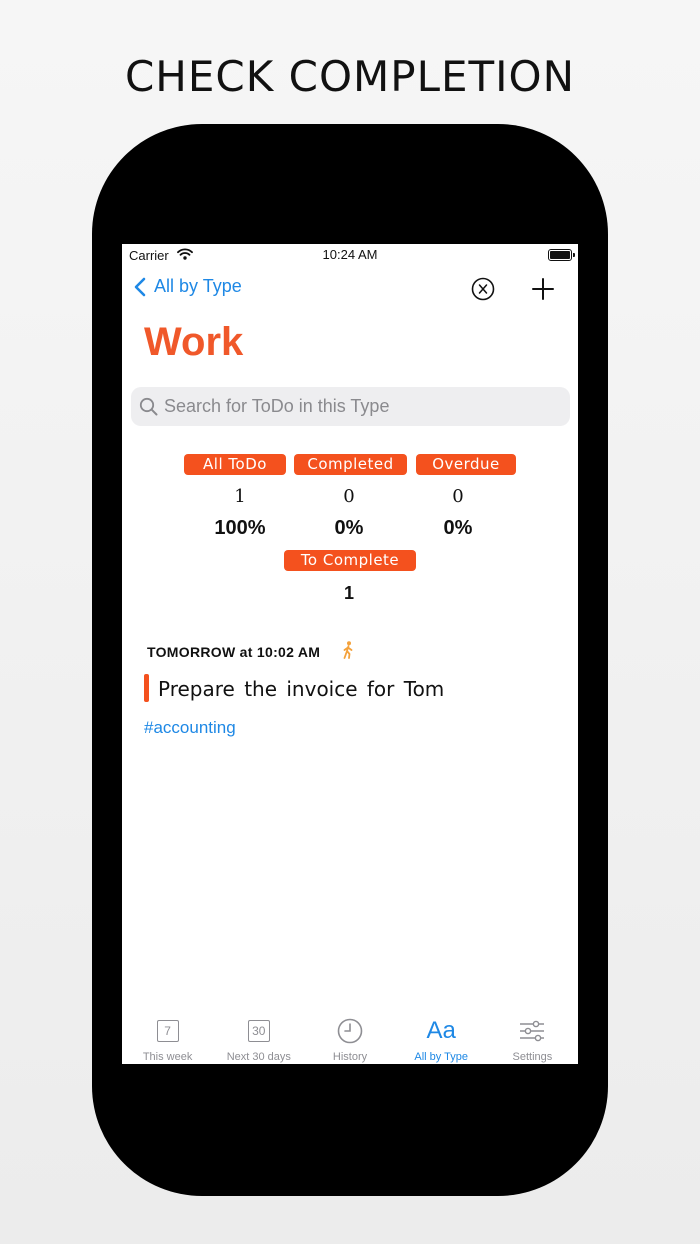 The height and width of the screenshot is (1244, 700). What do you see at coordinates (441, 1030) in the screenshot?
I see `text-aa-icon: Aa` at bounding box center [441, 1030].